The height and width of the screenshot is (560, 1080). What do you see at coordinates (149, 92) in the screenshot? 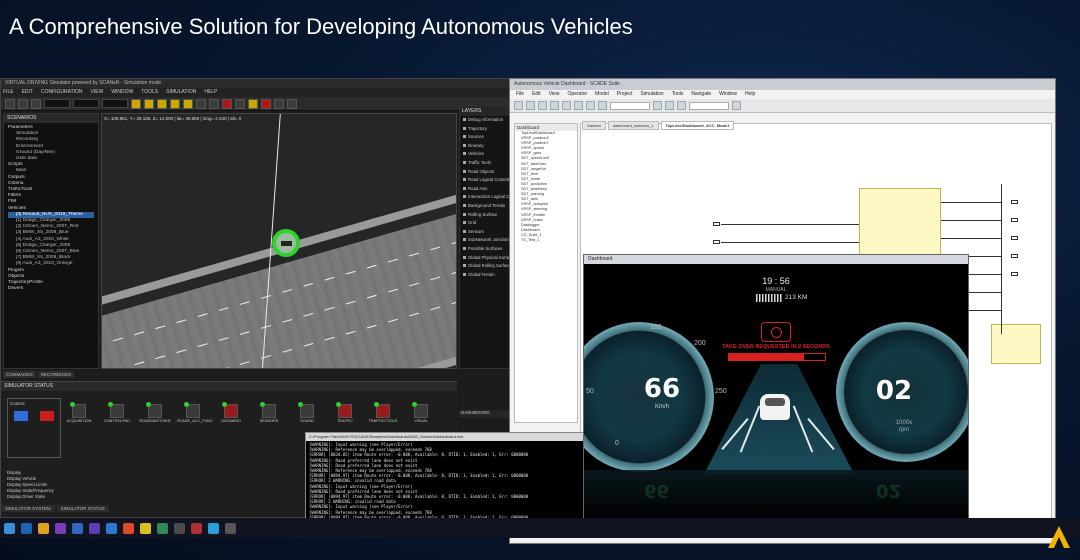
I see `menu-tools: TOOLS` at bounding box center [149, 92].